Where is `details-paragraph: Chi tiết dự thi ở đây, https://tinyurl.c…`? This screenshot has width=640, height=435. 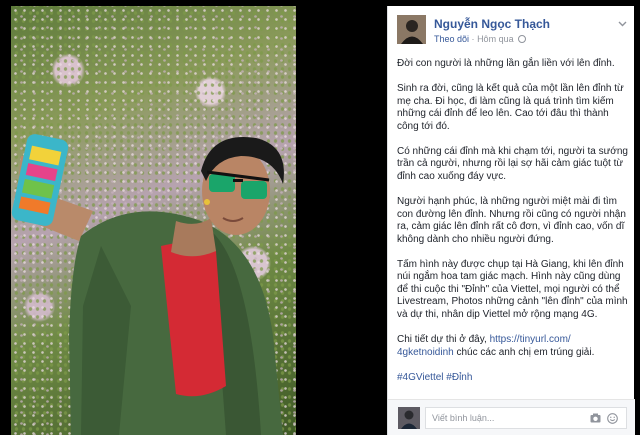 details-paragraph: Chi tiết dự thi ở đây, https://tinyurl.c… is located at coordinates (513, 346).